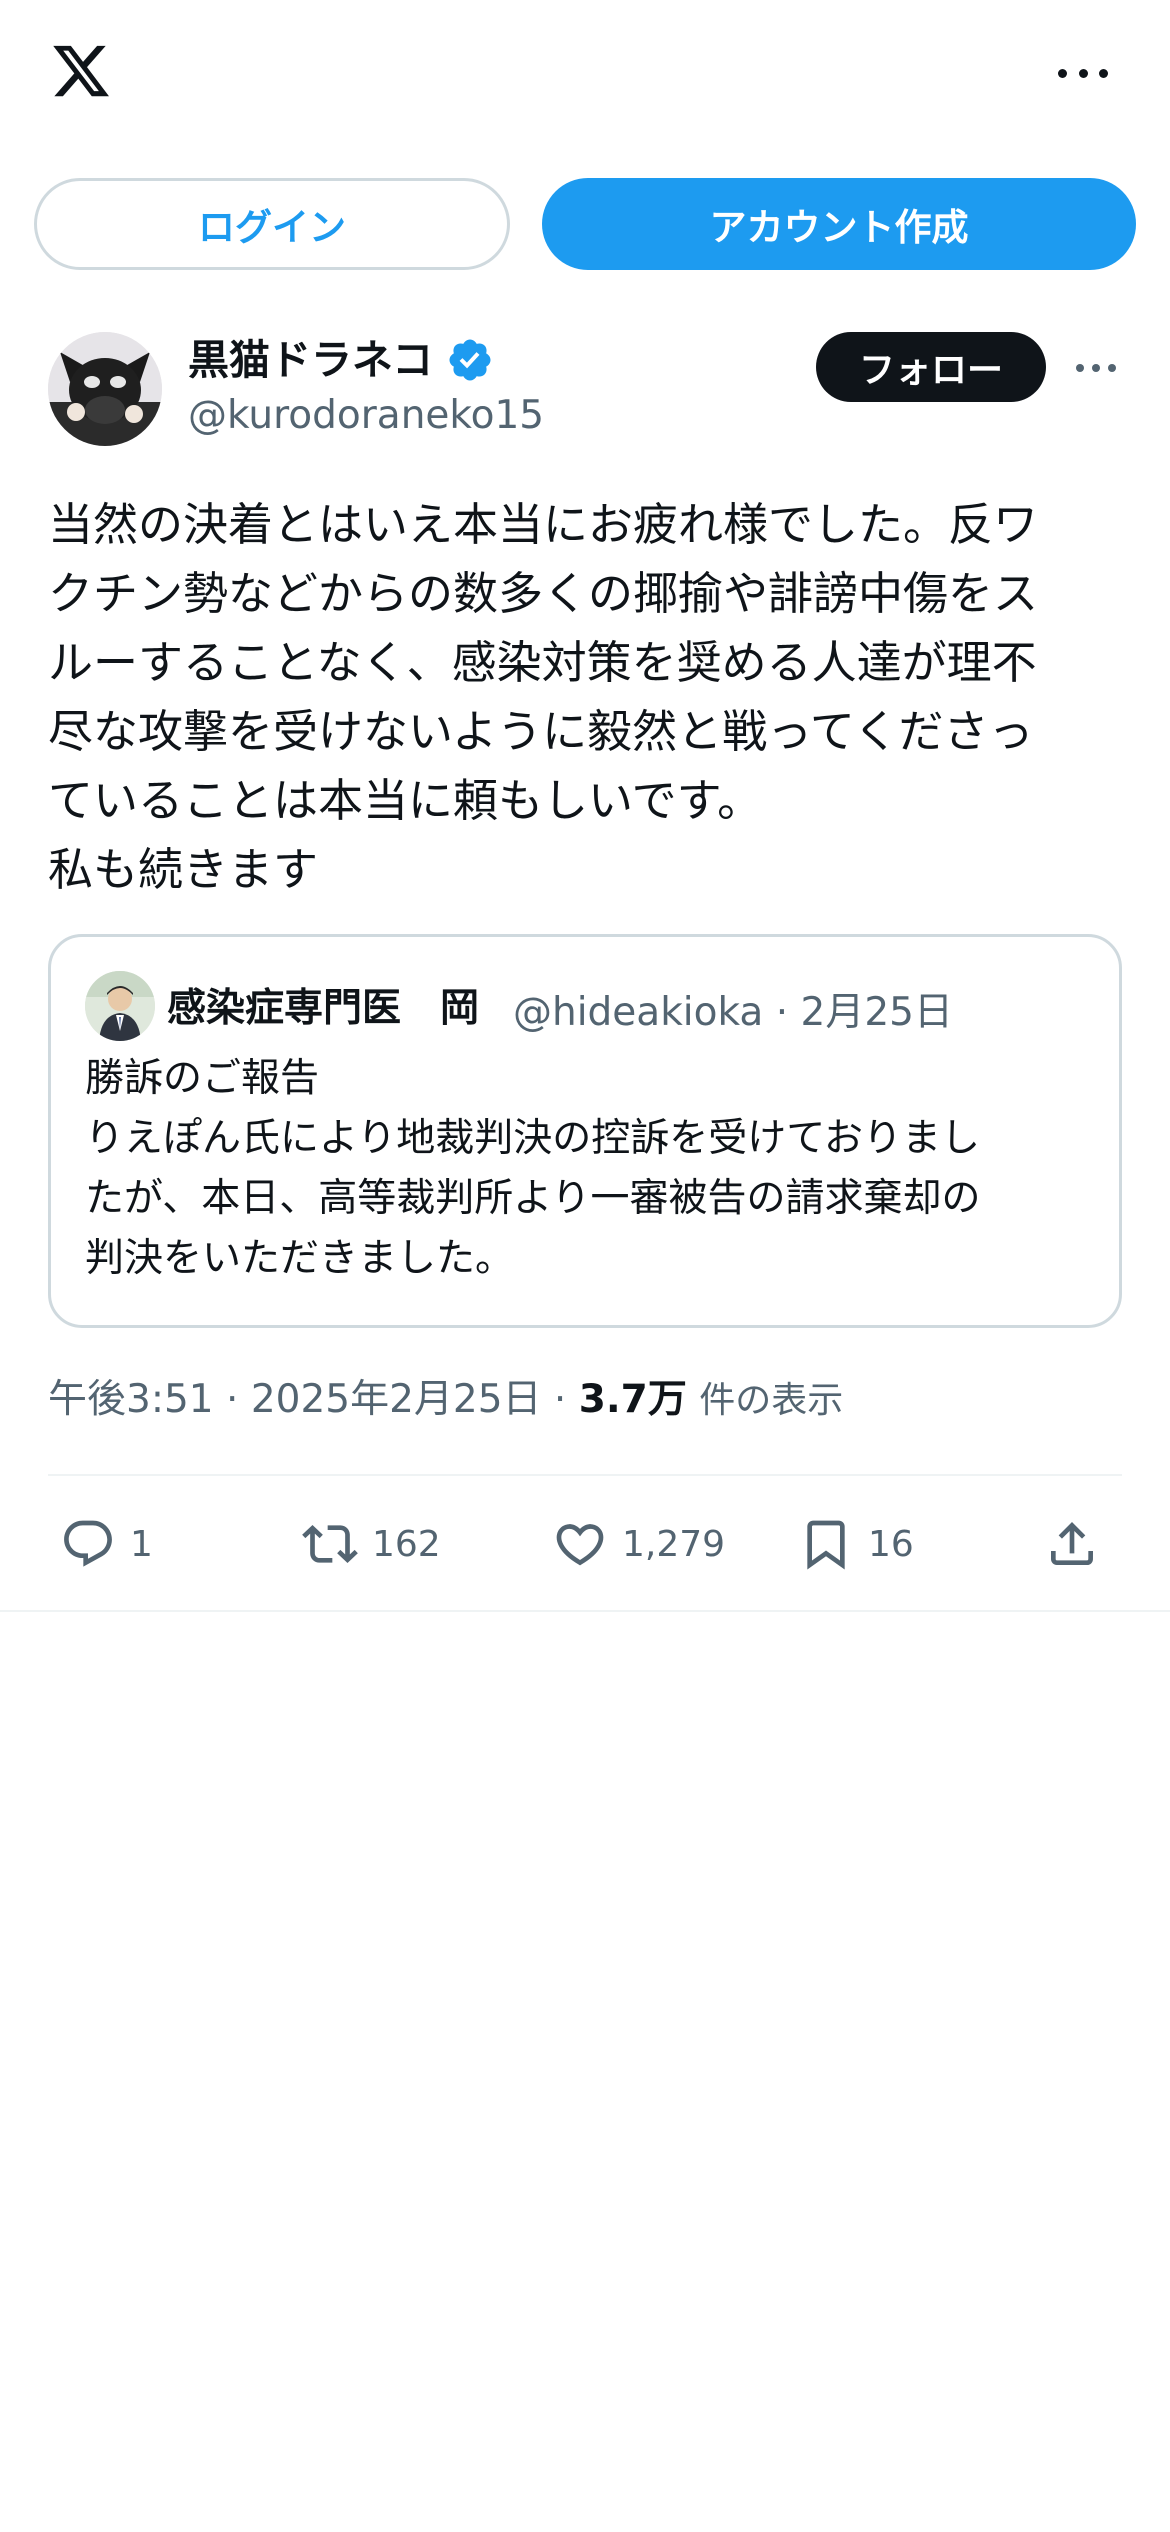 This screenshot has width=1170, height=2532. What do you see at coordinates (105, 389) in the screenshot?
I see `author-avatar` at bounding box center [105, 389].